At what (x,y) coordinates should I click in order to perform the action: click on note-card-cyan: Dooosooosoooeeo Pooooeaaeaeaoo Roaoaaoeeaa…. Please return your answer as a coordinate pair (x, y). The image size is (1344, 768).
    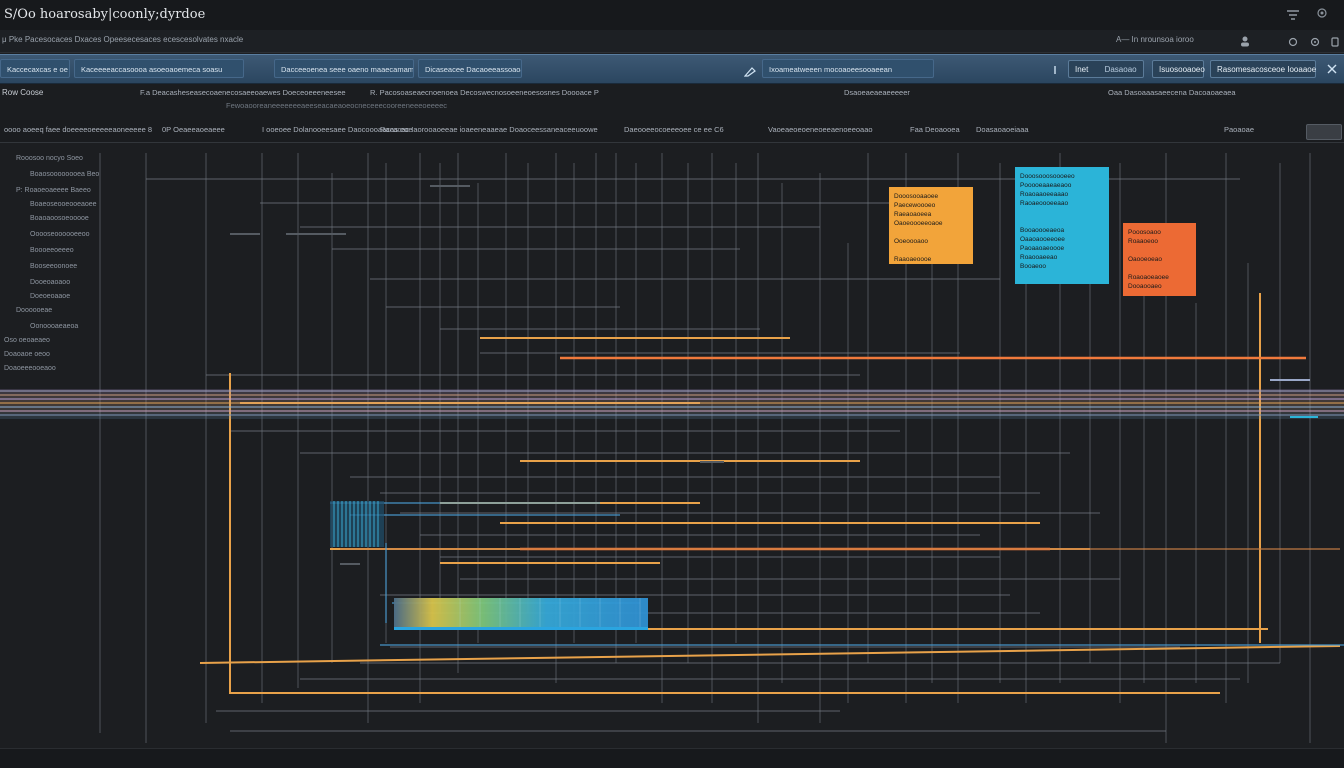
    Looking at the image, I should click on (1062, 225).